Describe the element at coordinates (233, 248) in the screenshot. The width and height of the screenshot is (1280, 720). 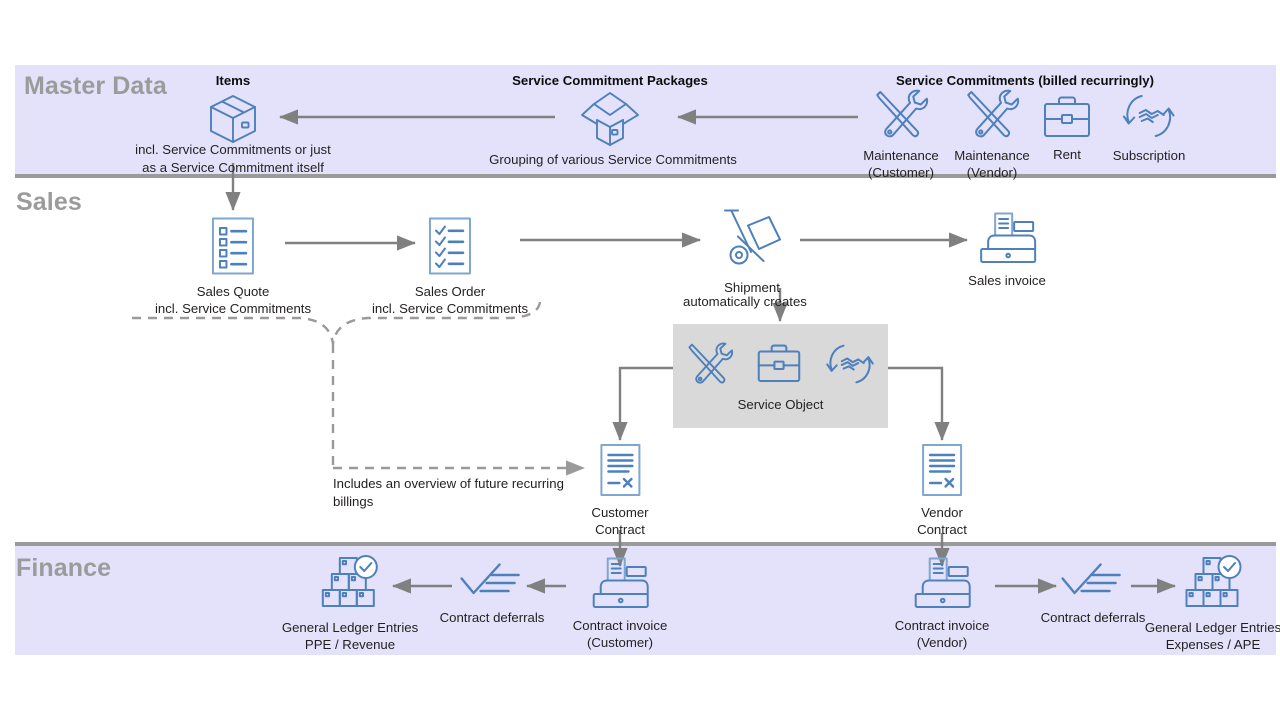
I see `checklist-square-icon` at that location.